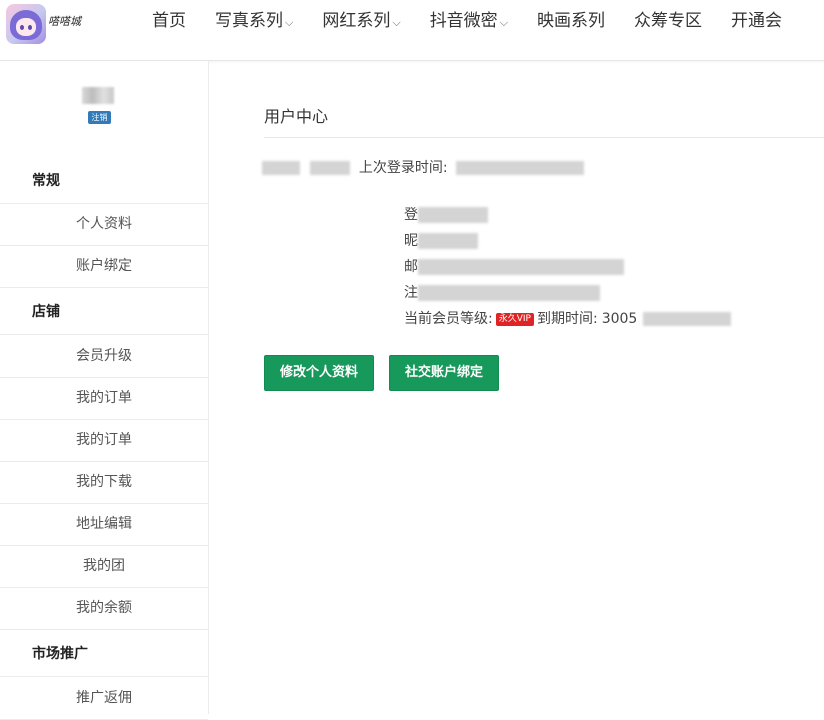 This screenshot has width=824, height=720. What do you see at coordinates (99, 117) in the screenshot?
I see `logout-button: 注销` at bounding box center [99, 117].